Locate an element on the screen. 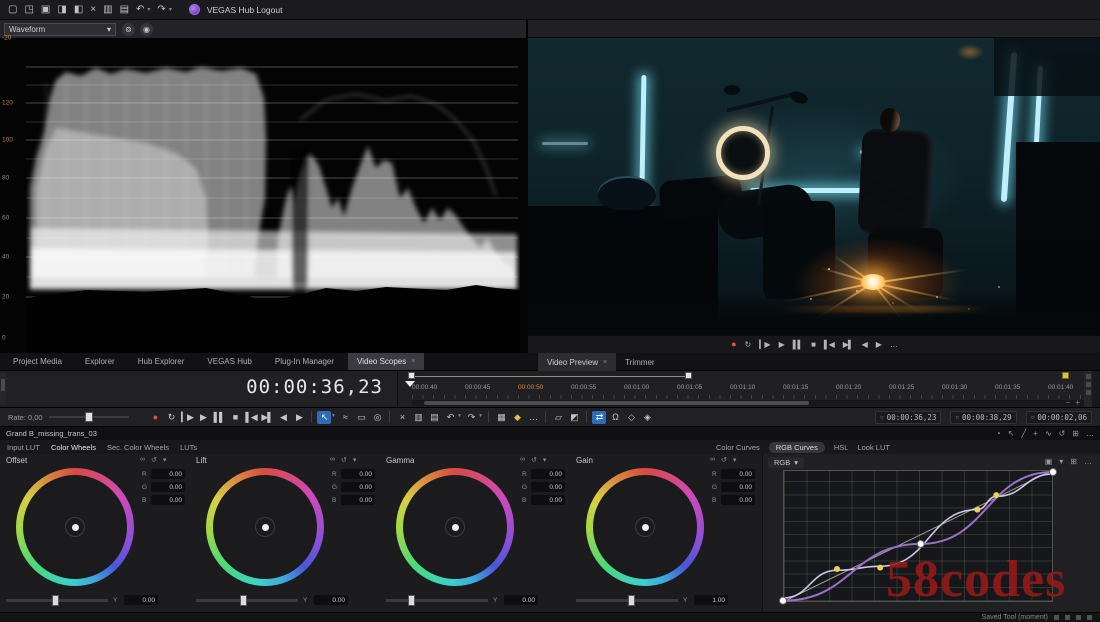 The width and height of the screenshot is (1100, 622). zoom-tool-button: ◎ is located at coordinates (377, 417).